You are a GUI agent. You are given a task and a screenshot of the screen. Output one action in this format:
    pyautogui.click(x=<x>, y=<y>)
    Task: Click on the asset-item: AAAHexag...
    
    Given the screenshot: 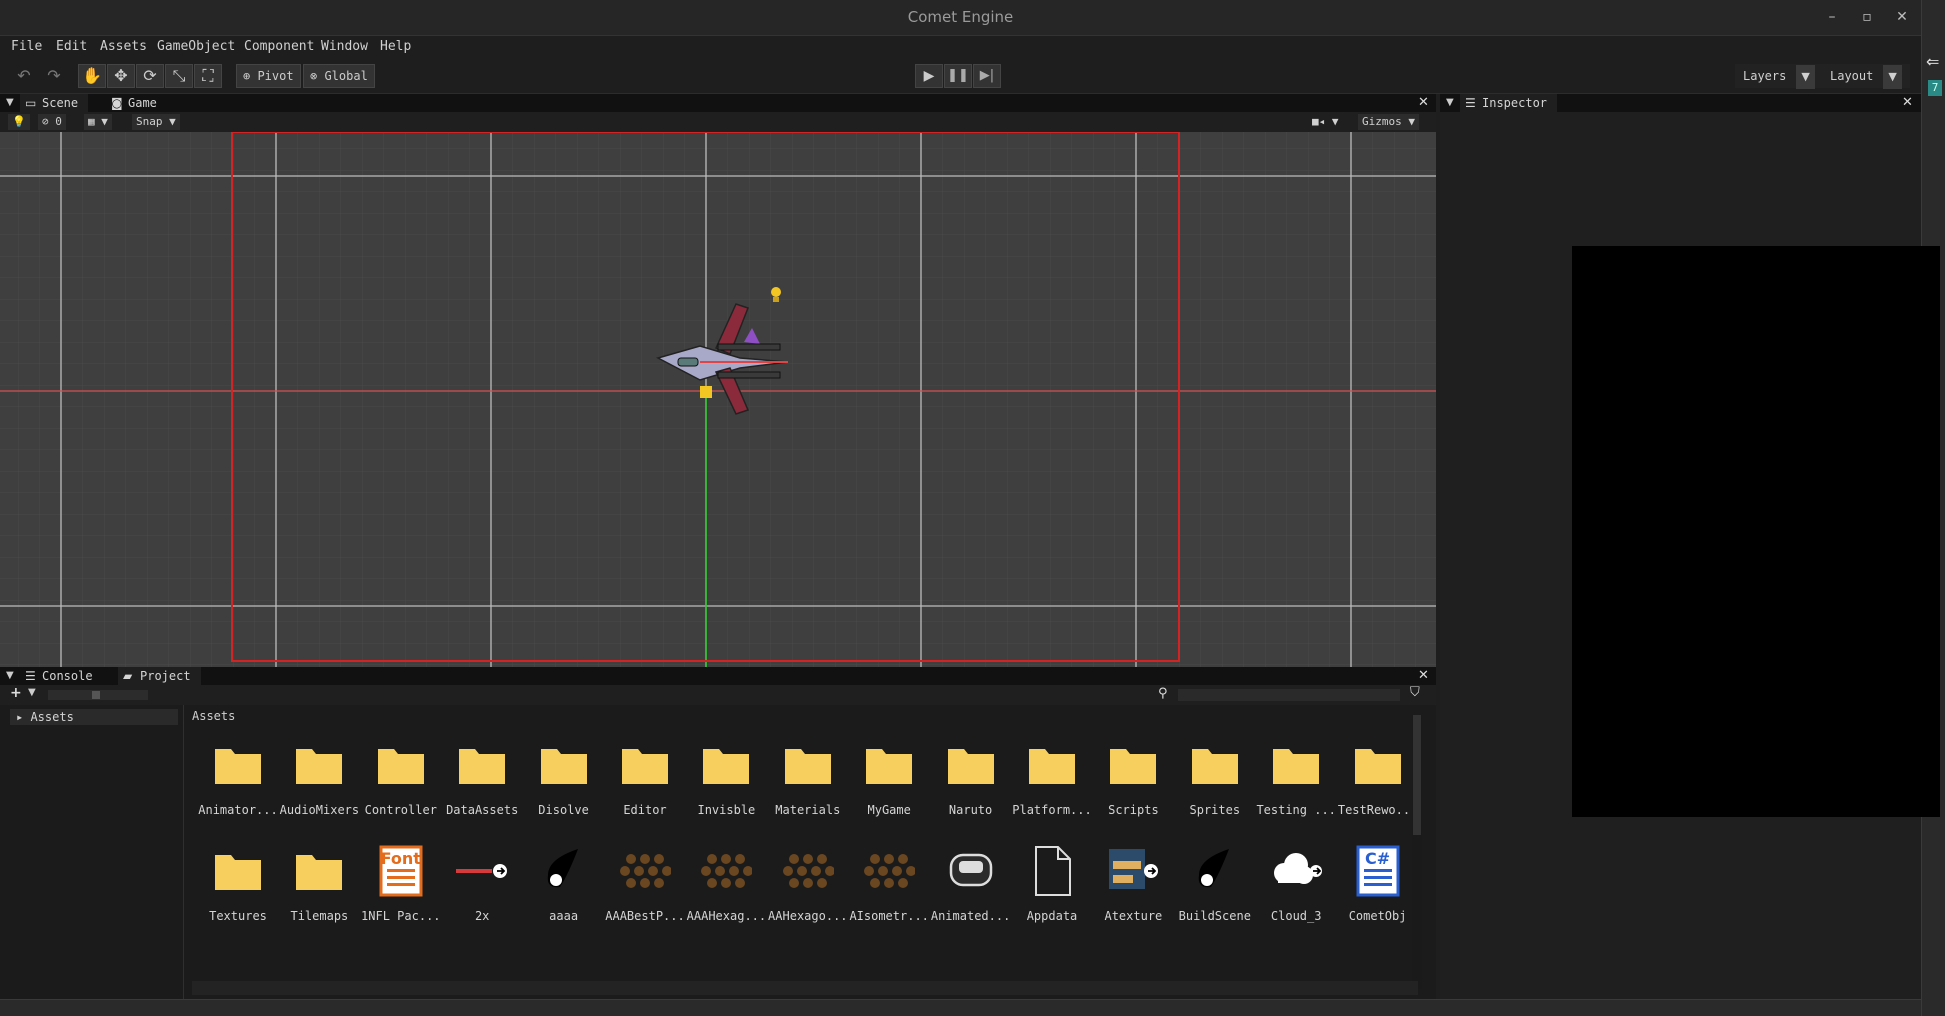 What is the action you would take?
    pyautogui.click(x=726, y=883)
    